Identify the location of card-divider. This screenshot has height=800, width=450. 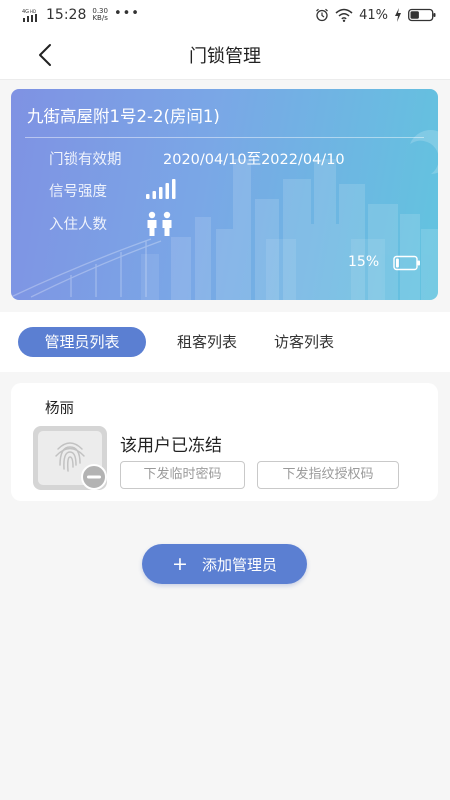
(224, 137).